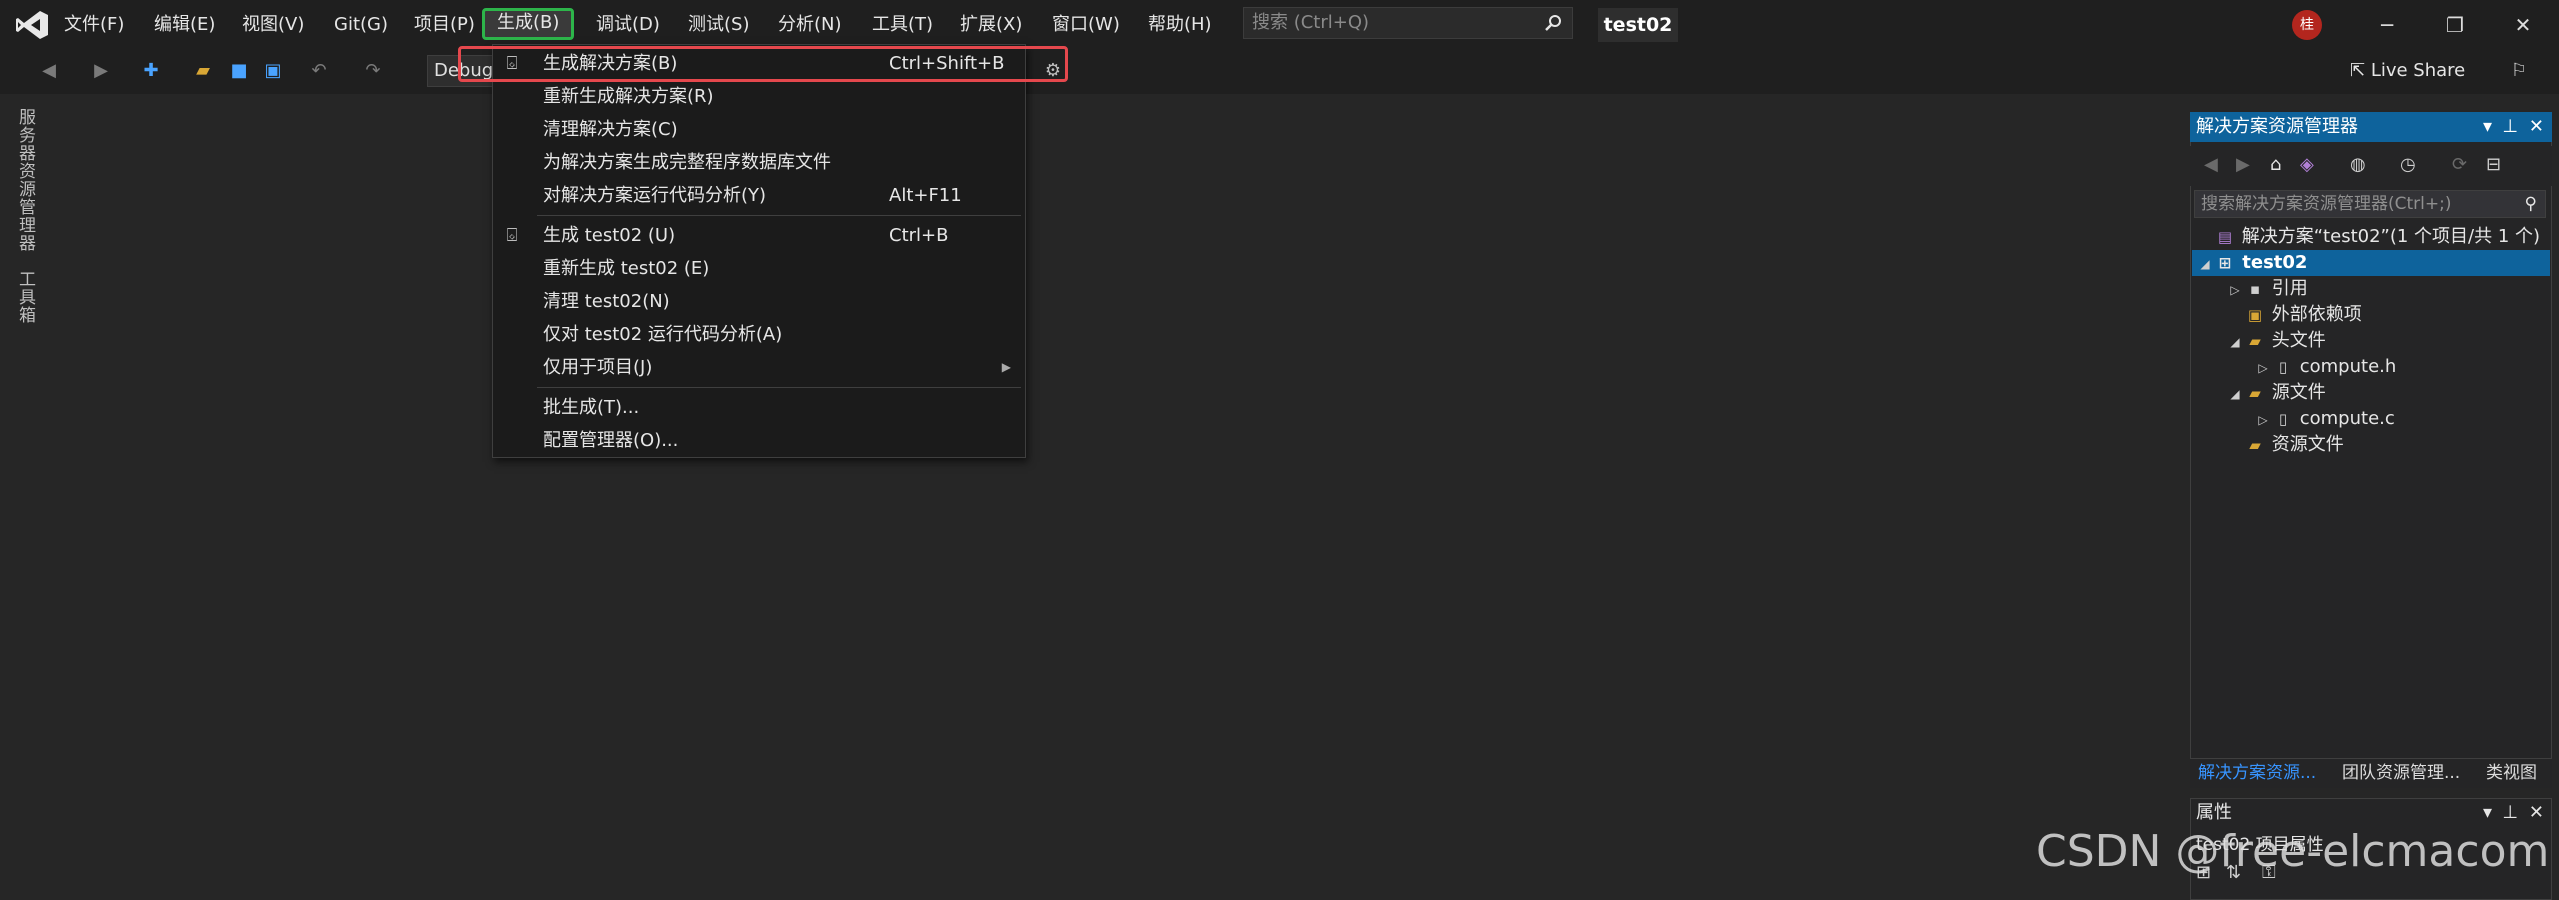 This screenshot has width=2559, height=900. What do you see at coordinates (32, 25) in the screenshot?
I see `visual-studio-logo-icon` at bounding box center [32, 25].